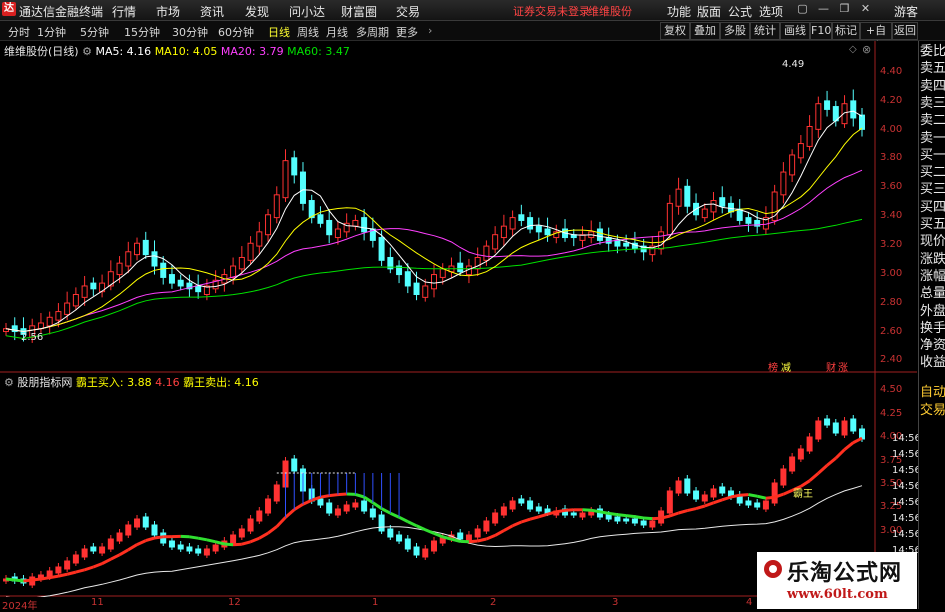 Image resolution: width=945 pixels, height=612 pixels. Describe the element at coordinates (44, 382) in the screenshot. I see `indicator-name: 股朋指标网` at that location.